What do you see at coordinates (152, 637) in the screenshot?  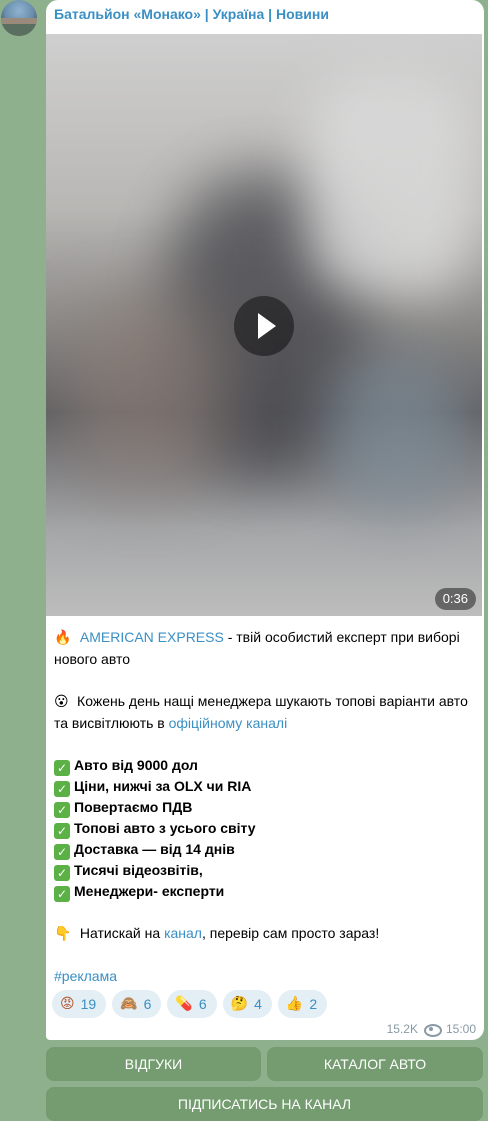 I see `brand-link: AMERICAN EXPRESS` at bounding box center [152, 637].